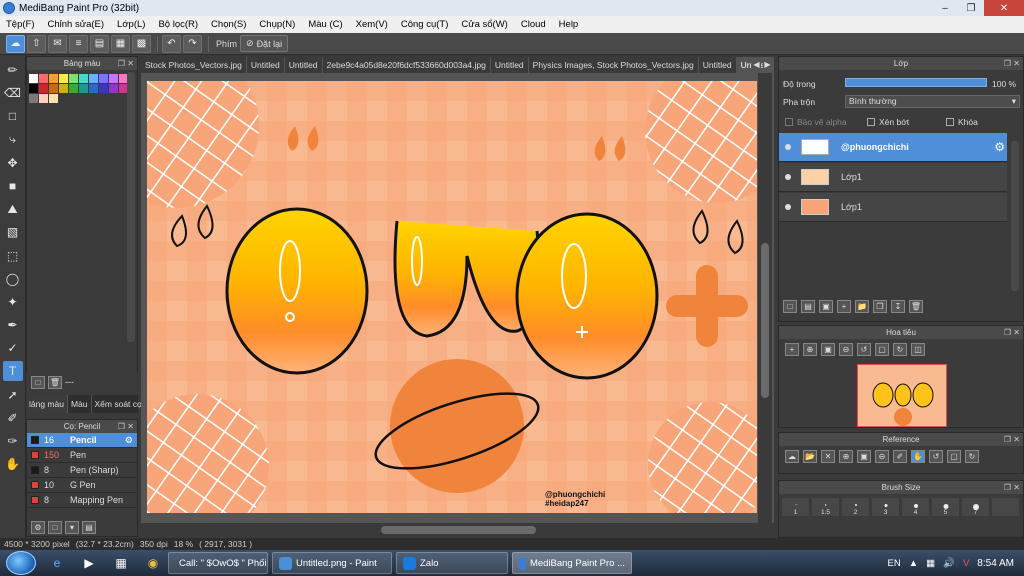 The width and height of the screenshot is (1024, 576). What do you see at coordinates (614, 65) in the screenshot?
I see `doc-tab: Physics Images, Stock Photos_Vectors.jpg` at bounding box center [614, 65].